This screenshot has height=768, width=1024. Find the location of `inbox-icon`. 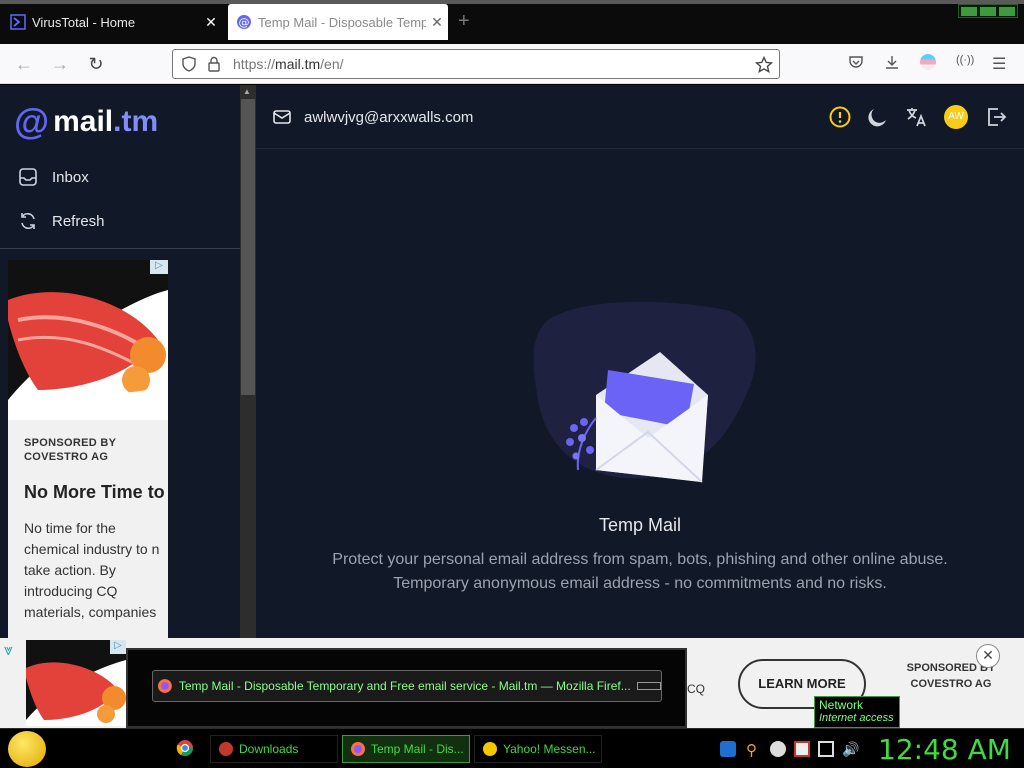

inbox-icon is located at coordinates (28, 177).